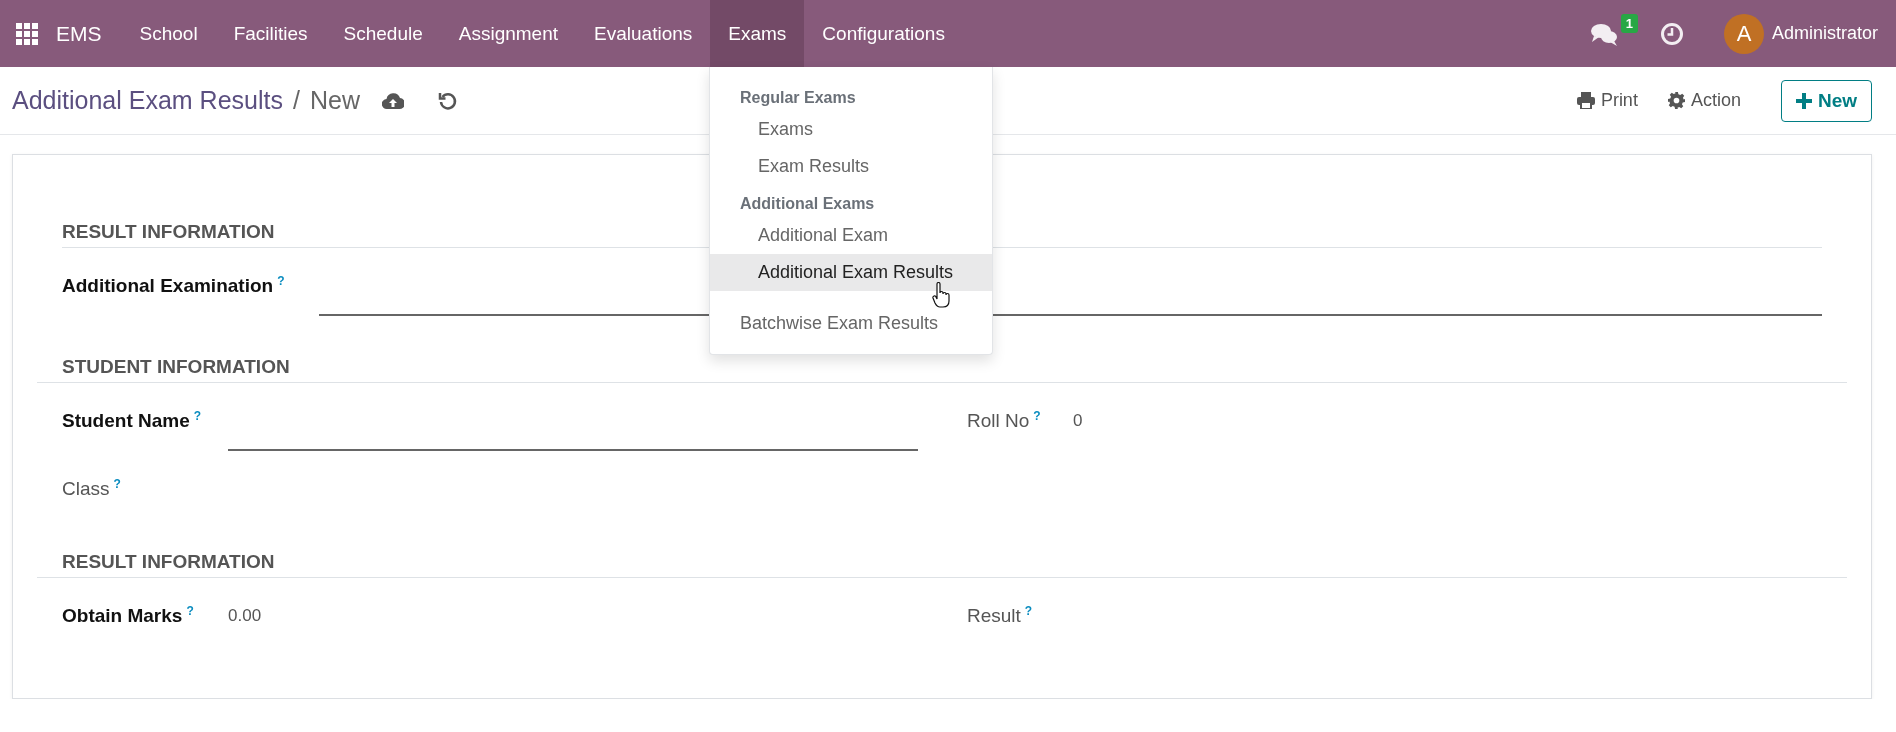 The width and height of the screenshot is (1896, 732). Describe the element at coordinates (942, 564) in the screenshot. I see `section-title: RESULT INFORMATION` at that location.